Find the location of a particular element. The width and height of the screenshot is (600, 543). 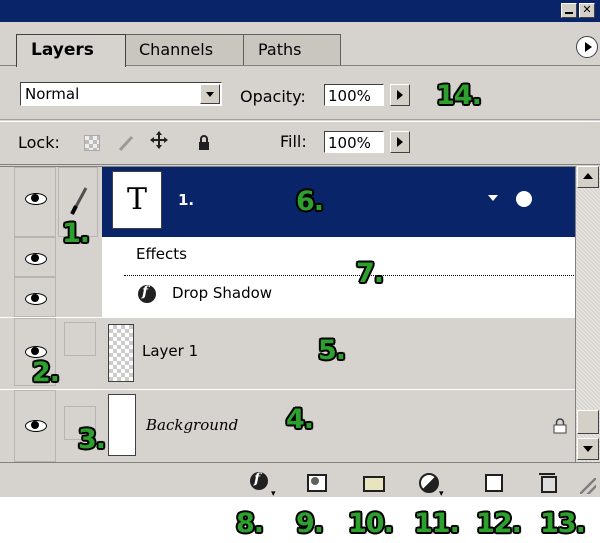

paintbrush-icon is located at coordinates (79, 201).